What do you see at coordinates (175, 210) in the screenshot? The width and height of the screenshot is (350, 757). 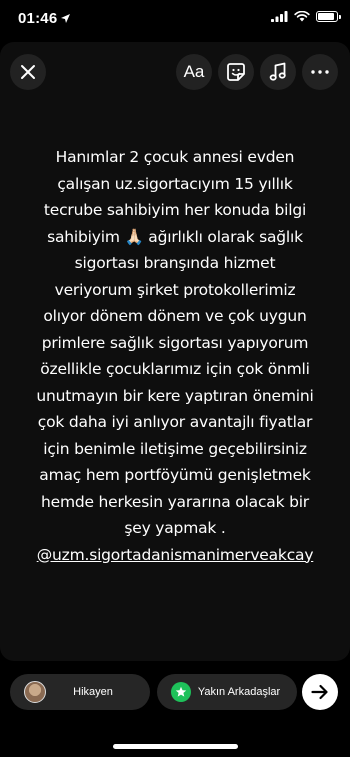 I see `story-text-line: tecrube sahibiyim her konuda bilgi` at bounding box center [175, 210].